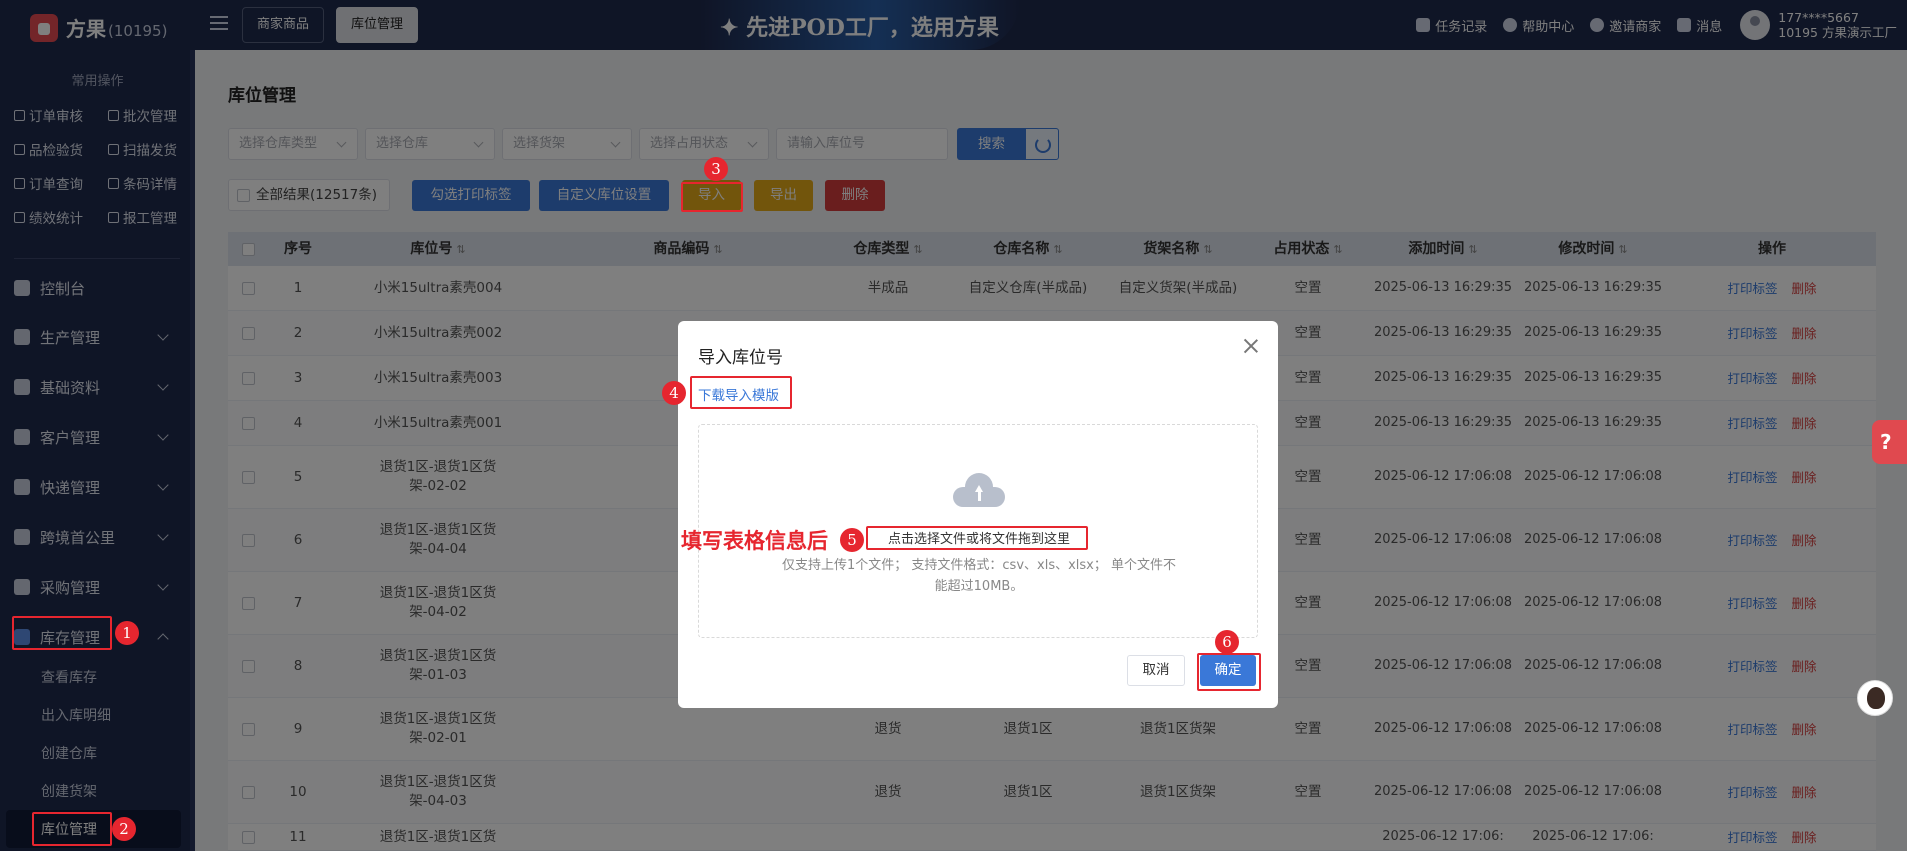 The height and width of the screenshot is (851, 1907). Describe the element at coordinates (1229, 672) in the screenshot. I see `annotation-box-confirm` at that location.